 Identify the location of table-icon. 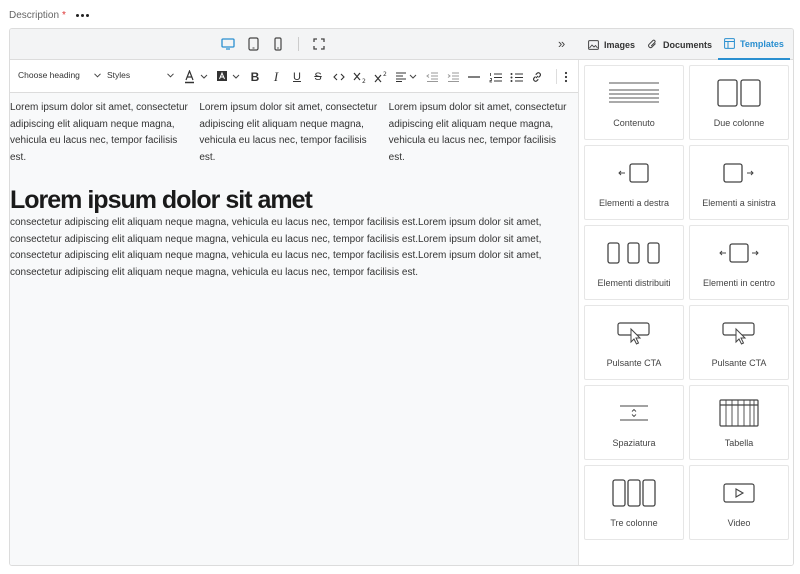
(739, 413).